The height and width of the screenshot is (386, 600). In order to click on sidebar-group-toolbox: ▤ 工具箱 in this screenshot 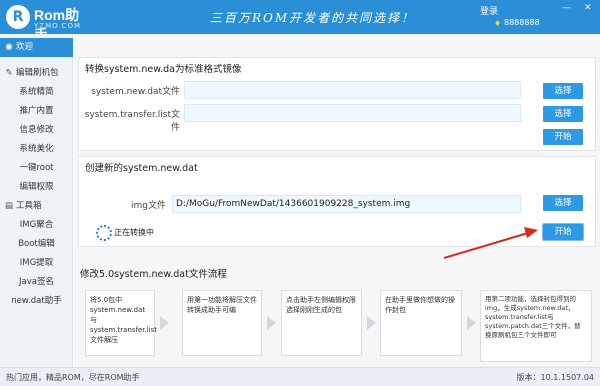, I will do `click(36, 206)`.